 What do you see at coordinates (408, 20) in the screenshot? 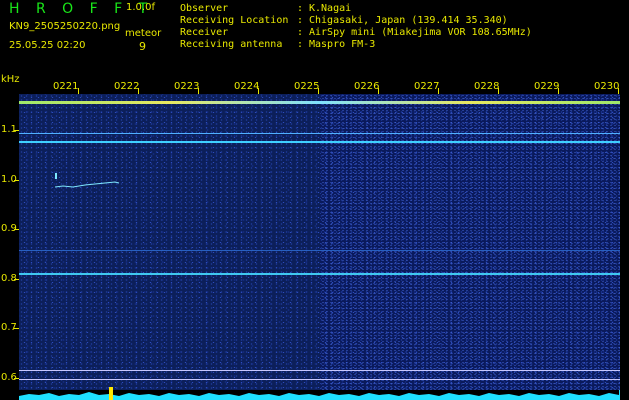
I see `location-value: Chigasaki, Japan (139.414 35.340)` at bounding box center [408, 20].